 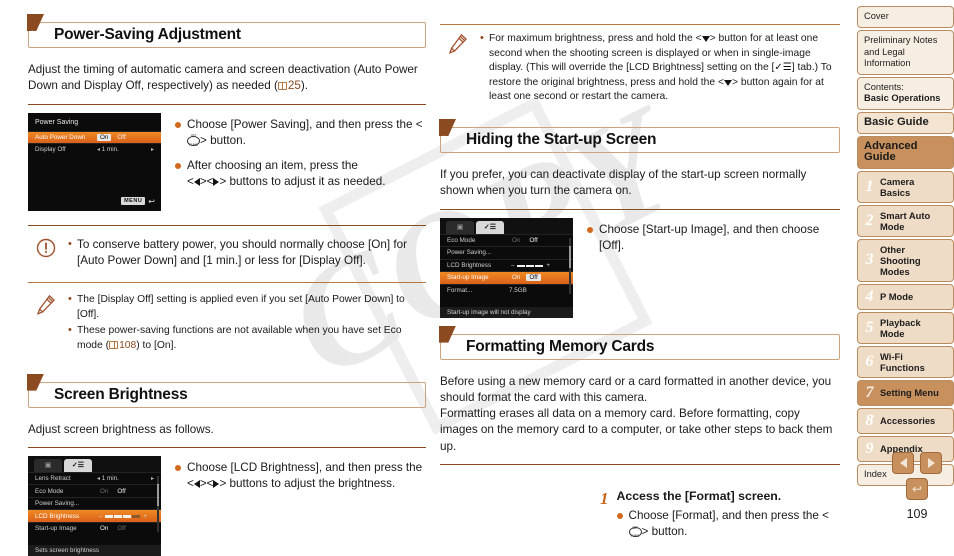 What do you see at coordinates (121, 429) in the screenshot?
I see `intro-paragraph-brightness: Adjust screen brightness as follows.` at bounding box center [121, 429].